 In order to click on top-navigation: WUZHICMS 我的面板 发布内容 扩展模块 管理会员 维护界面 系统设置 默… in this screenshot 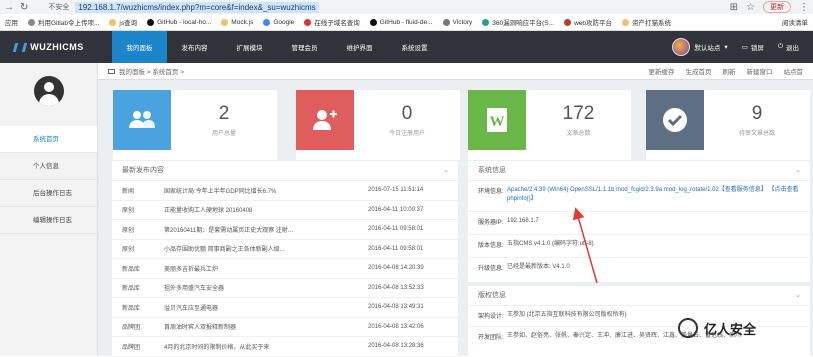, I will do `click(406, 47)`.